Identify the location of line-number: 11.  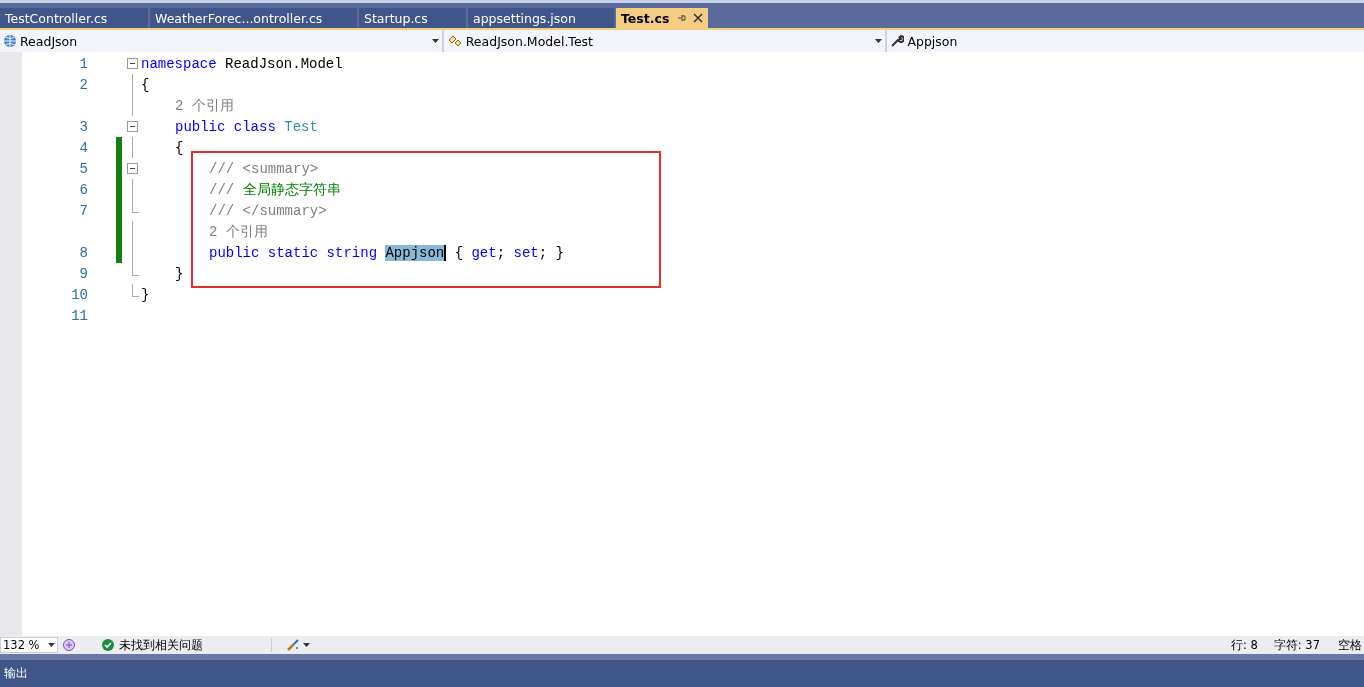
(79, 315).